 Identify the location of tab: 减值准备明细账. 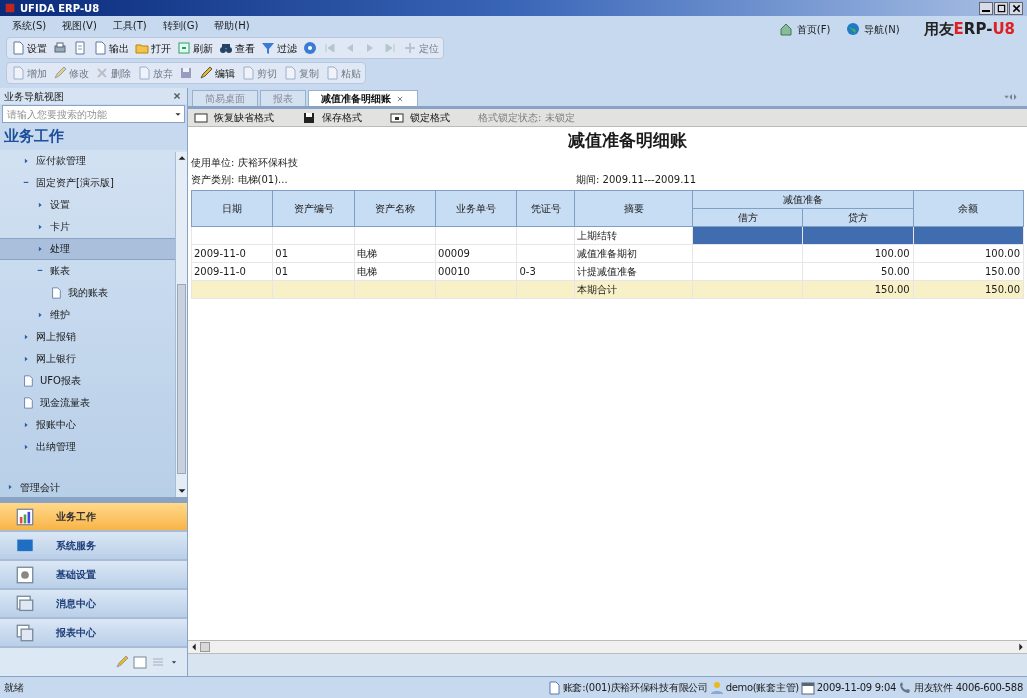
(363, 98).